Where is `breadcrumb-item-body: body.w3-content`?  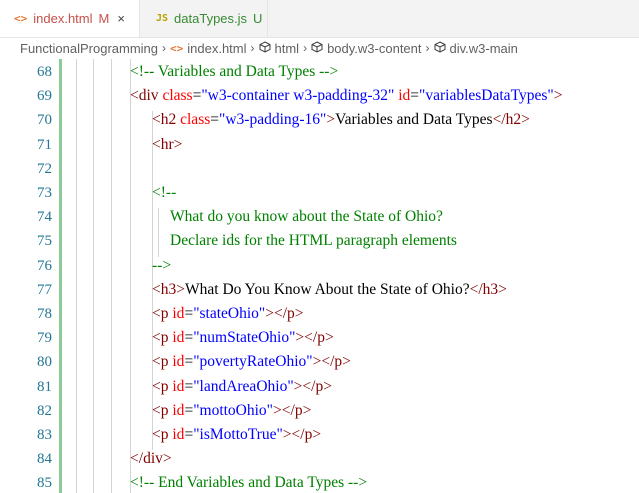
breadcrumb-item-body: body.w3-content is located at coordinates (366, 48).